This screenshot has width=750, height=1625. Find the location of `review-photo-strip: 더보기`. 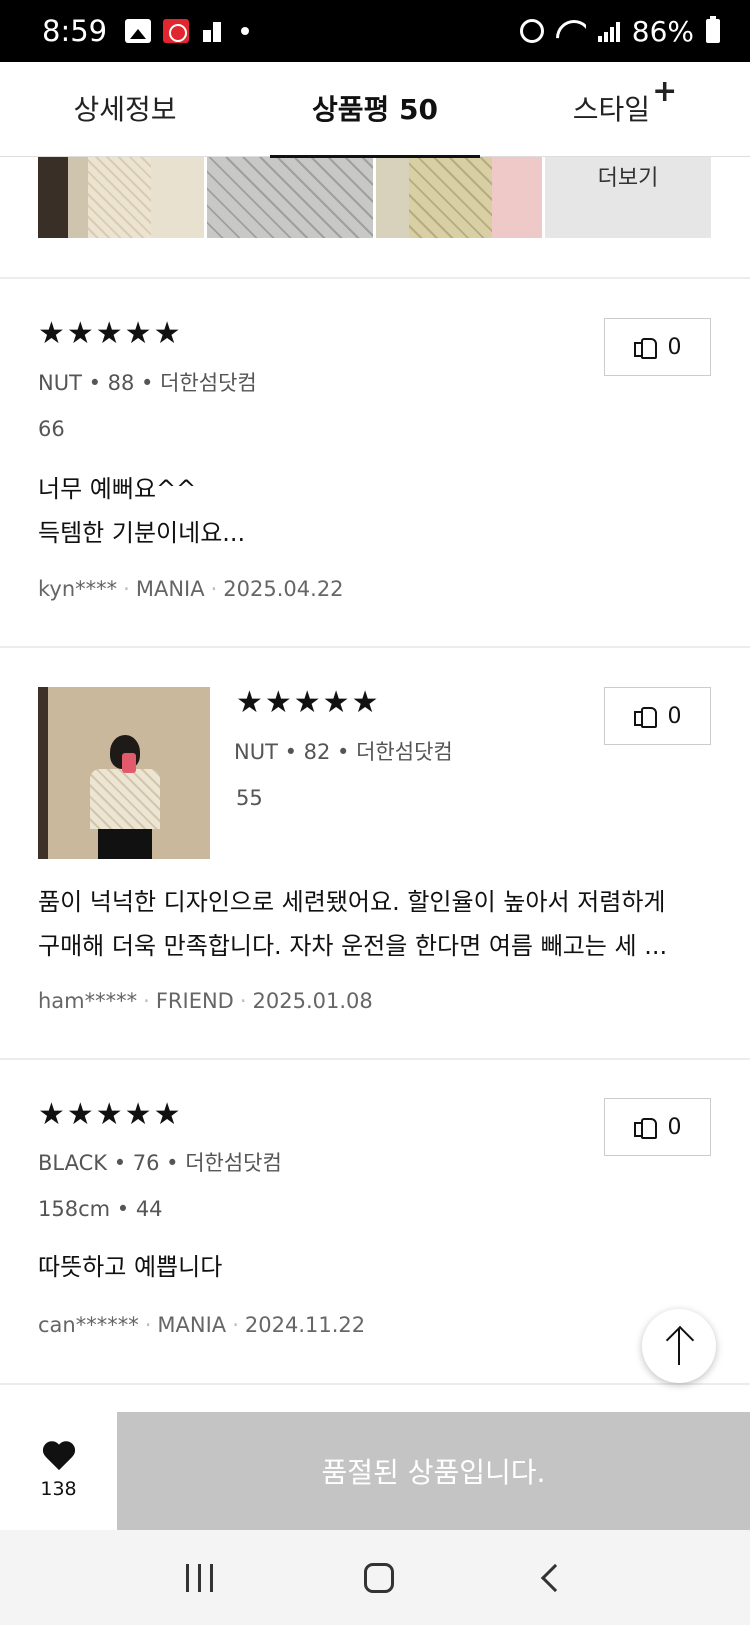

review-photo-strip: 더보기 is located at coordinates (374, 197).